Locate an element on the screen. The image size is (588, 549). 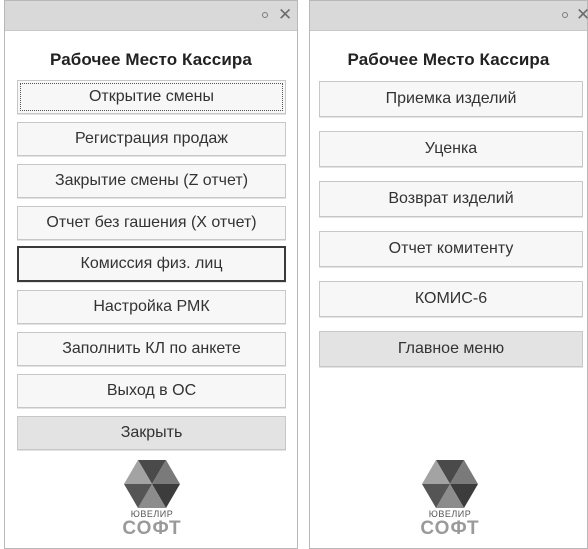
individuals-commission-button: Комиссия физ. лиц is located at coordinates (151, 264).